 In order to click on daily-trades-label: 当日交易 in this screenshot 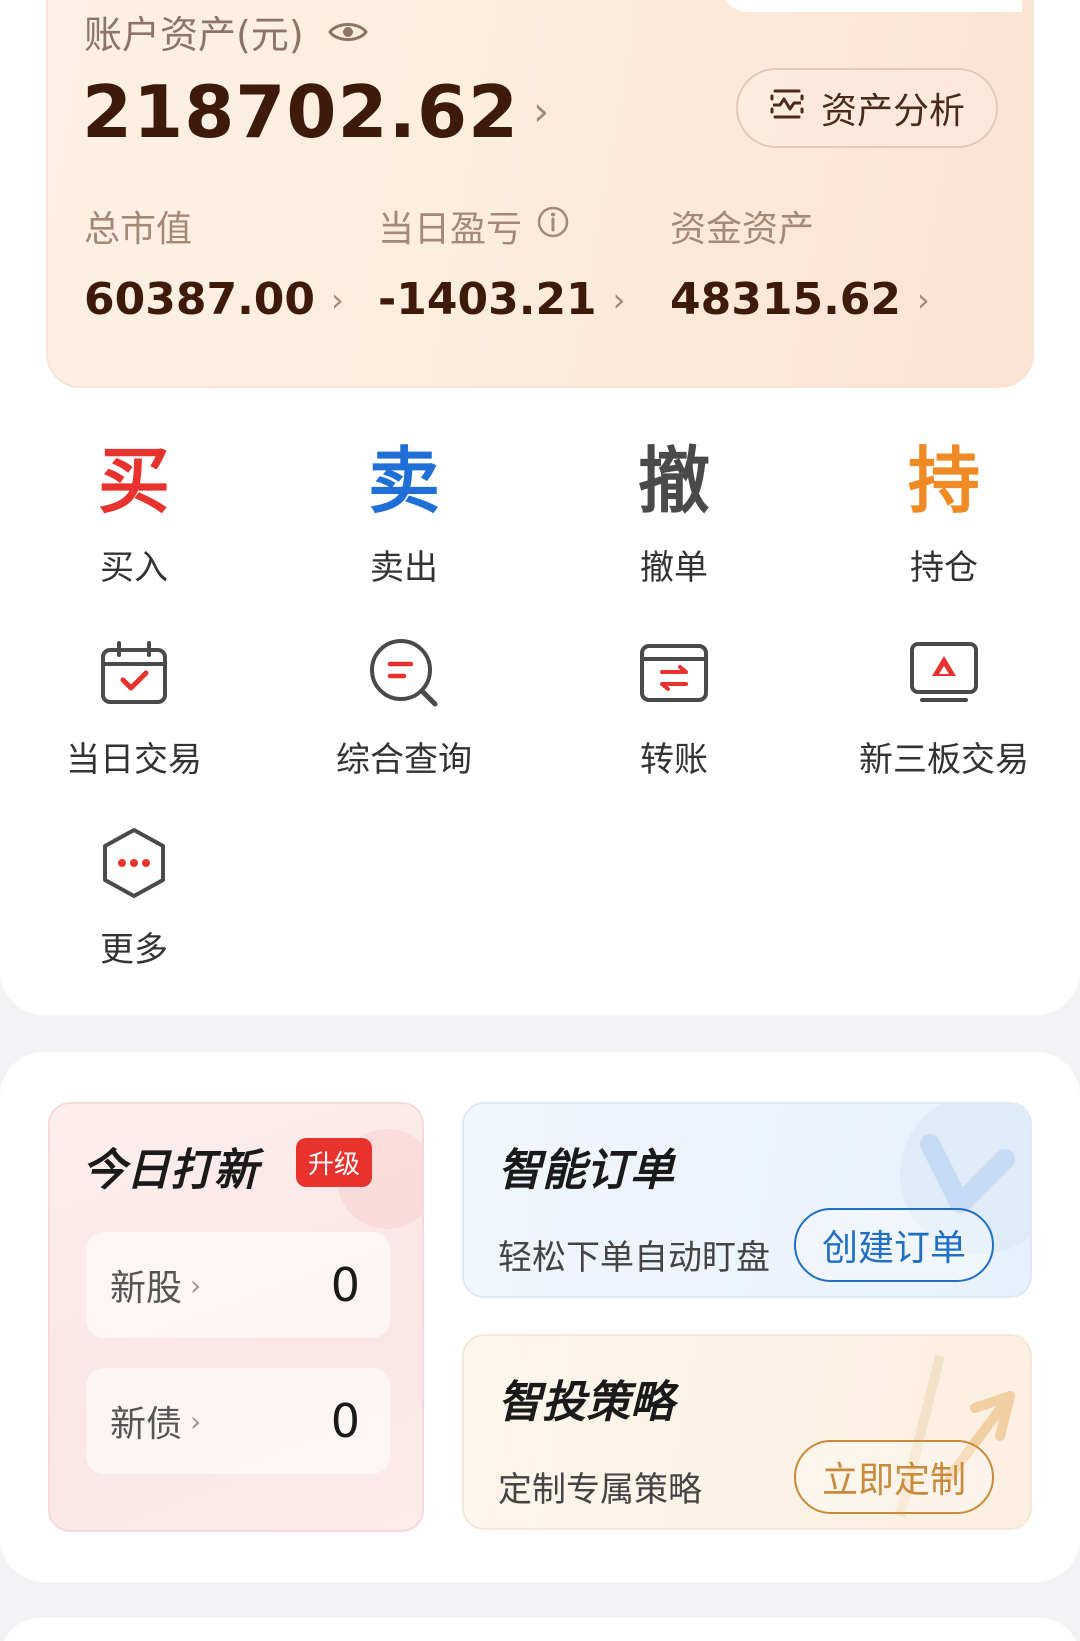, I will do `click(134, 760)`.